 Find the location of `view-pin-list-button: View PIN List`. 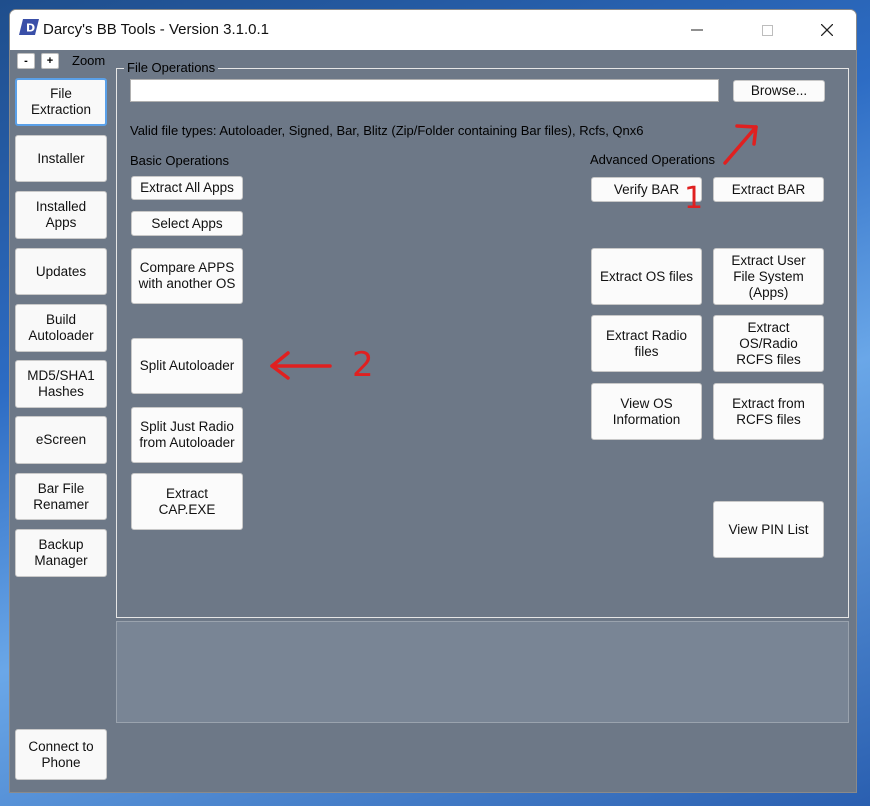

view-pin-list-button: View PIN List is located at coordinates (768, 529).